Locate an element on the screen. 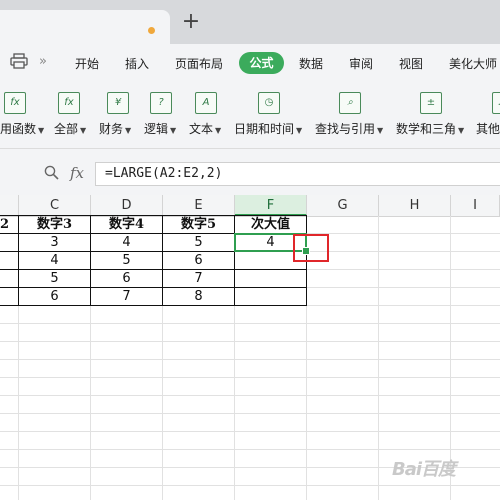  lookup-reference-icon: ⌕ is located at coordinates (350, 103).